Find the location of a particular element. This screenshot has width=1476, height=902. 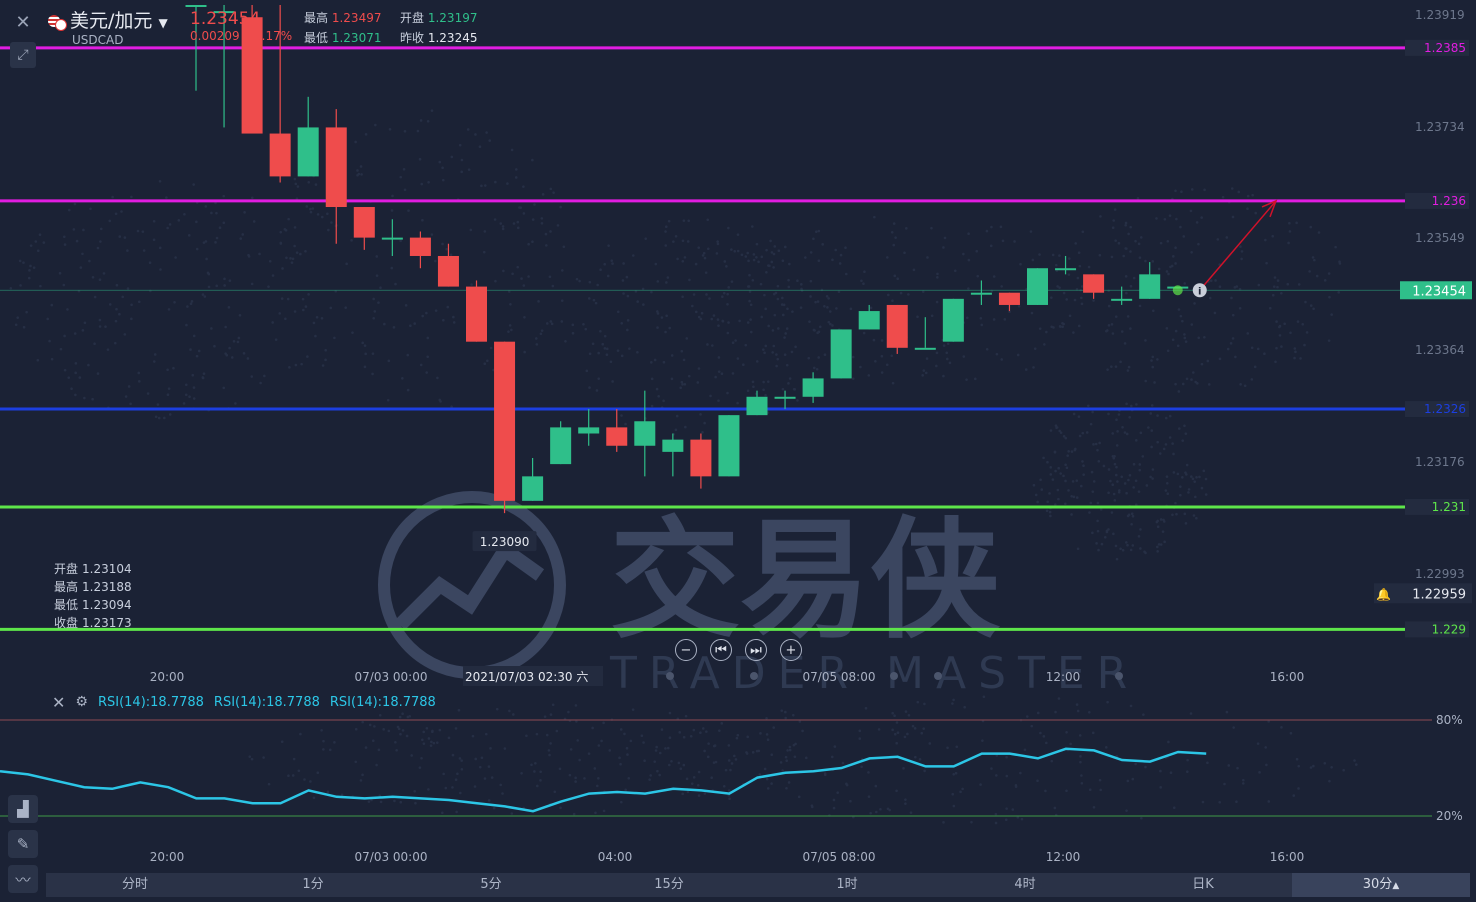

scroll-start-button: ⏮ is located at coordinates (721, 650).